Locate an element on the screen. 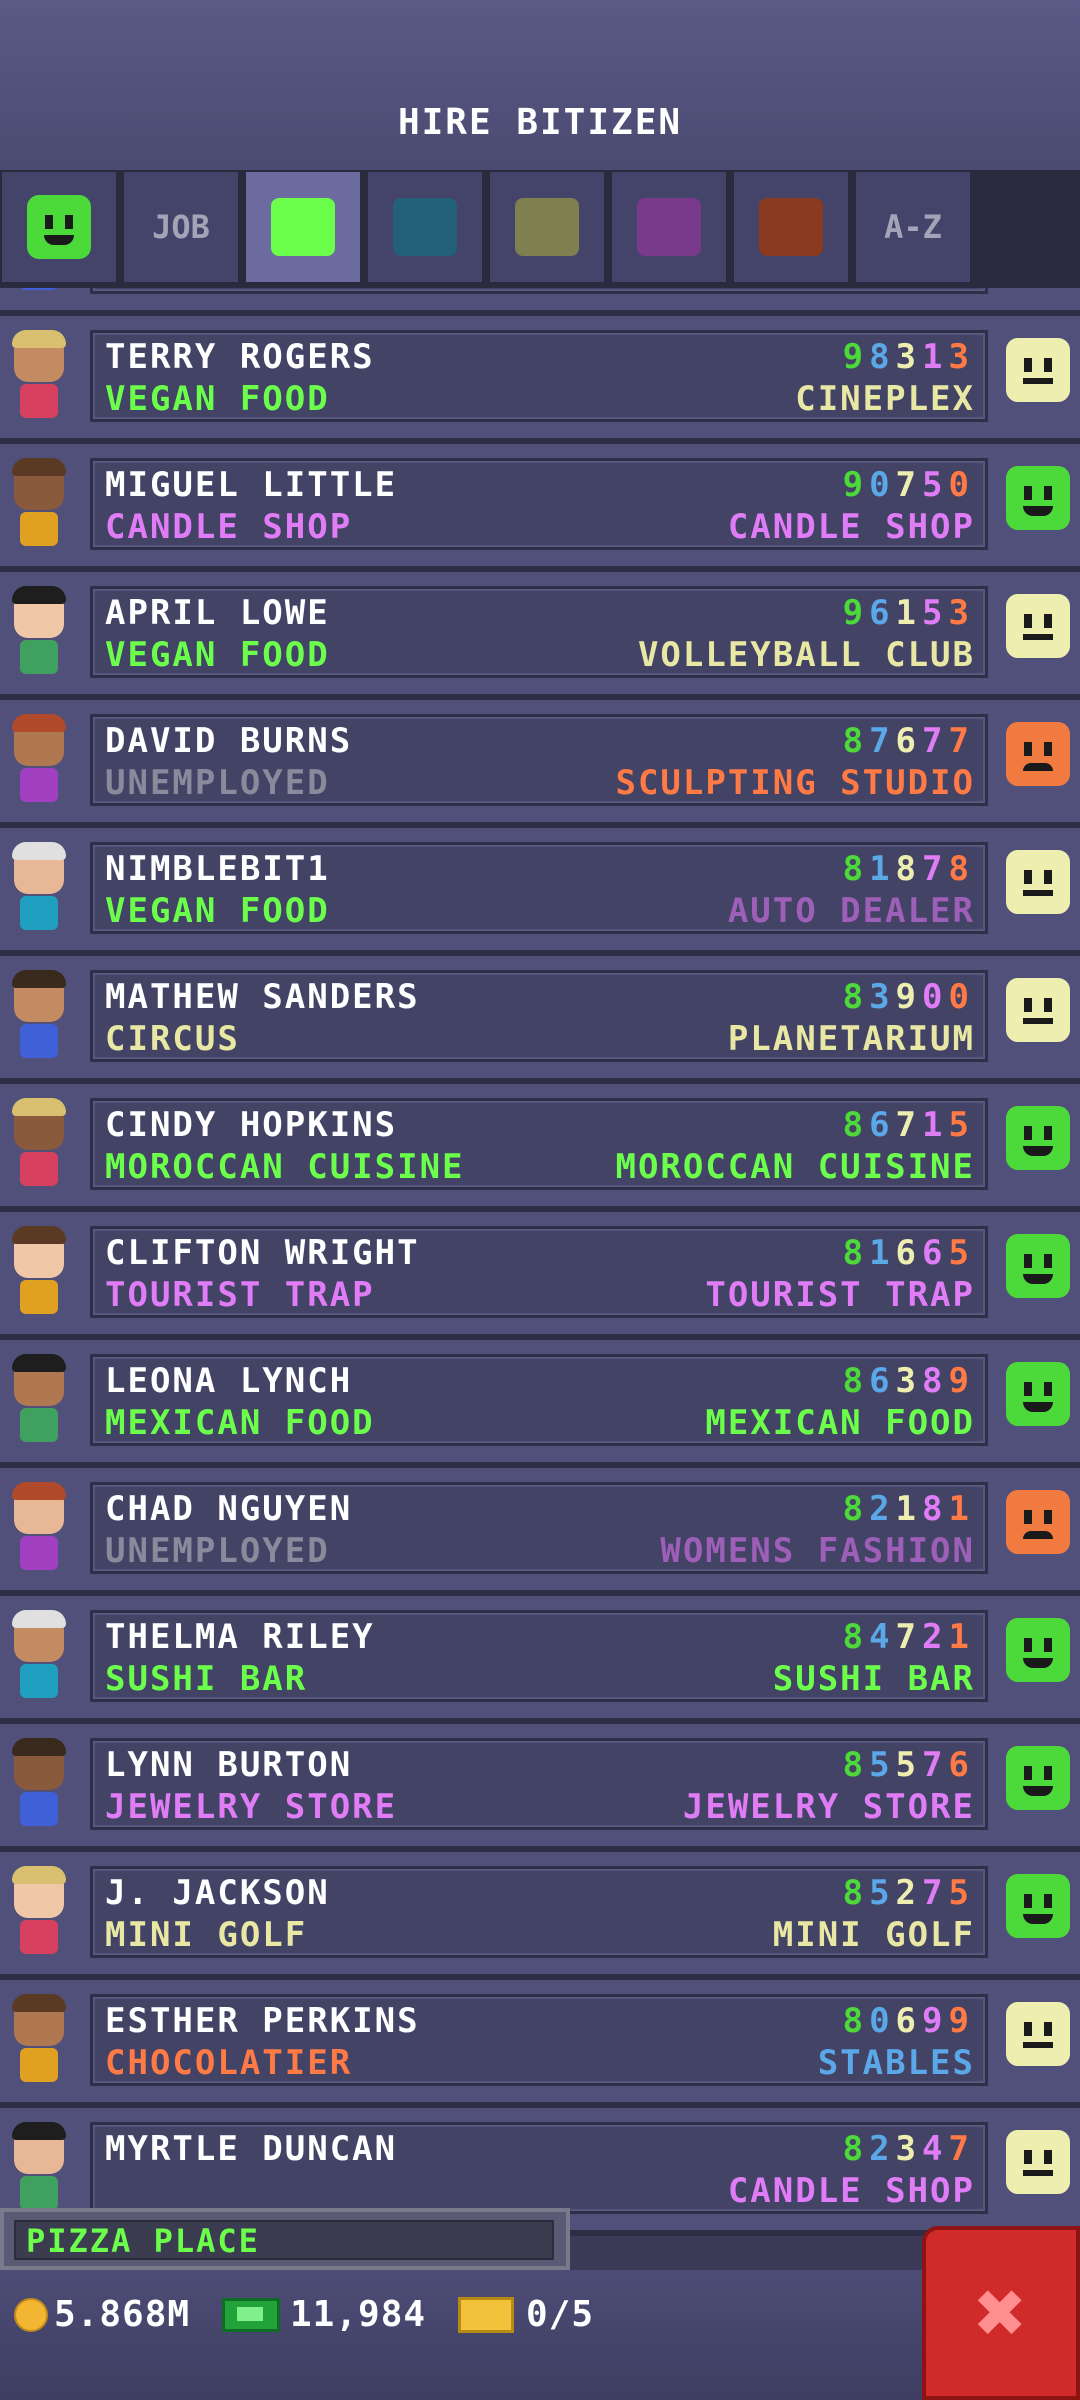 Image resolution: width=1080 pixels, height=2400 pixels. bitizen-row: TERRY ROGERS VEGAN FOOD CINEPLEX 98313 is located at coordinates (540, 380).